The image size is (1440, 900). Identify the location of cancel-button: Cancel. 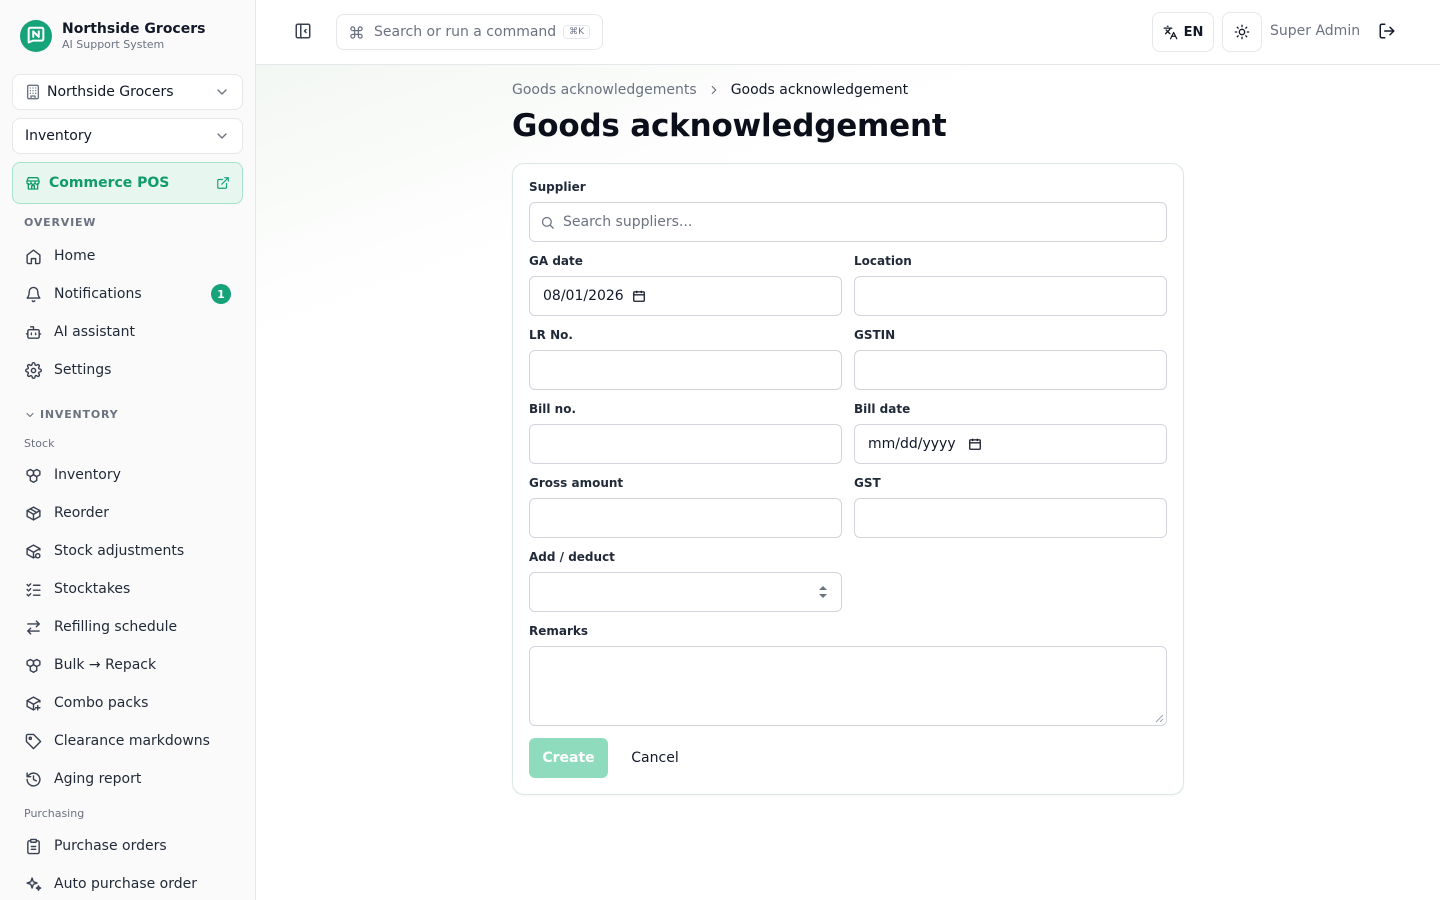
(655, 758).